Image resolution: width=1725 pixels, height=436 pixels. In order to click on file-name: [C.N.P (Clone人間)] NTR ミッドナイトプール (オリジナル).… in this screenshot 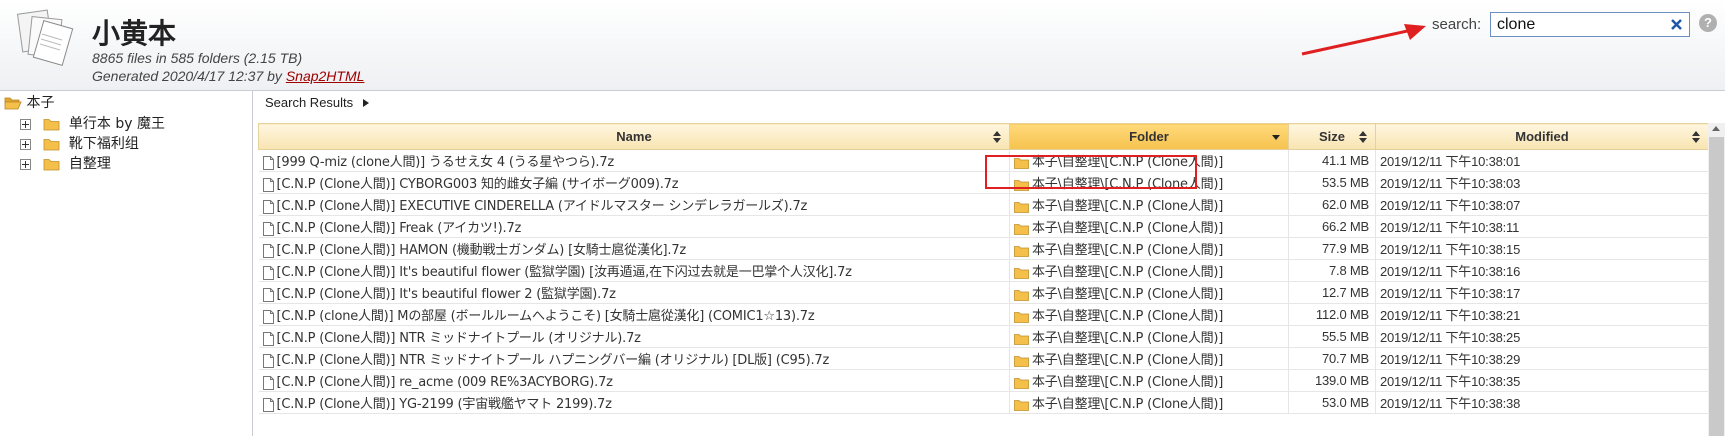, I will do `click(459, 338)`.